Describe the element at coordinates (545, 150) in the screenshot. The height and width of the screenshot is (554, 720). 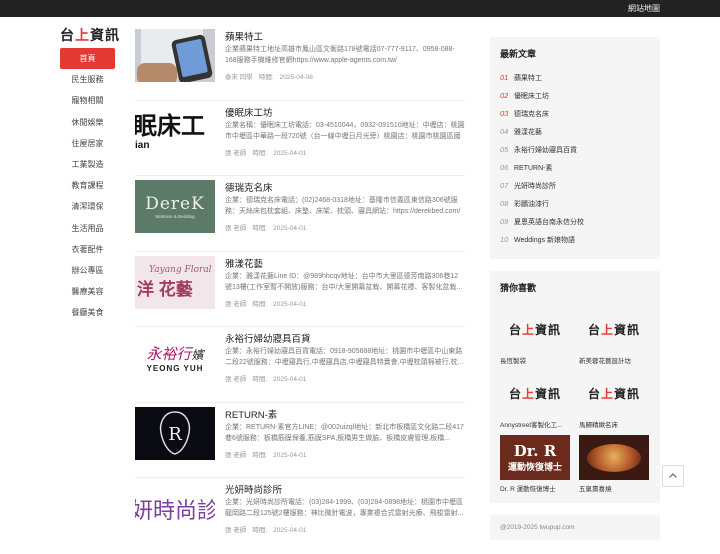
I see `latest-item-title: 永裕行婦幼寢具百貨` at that location.